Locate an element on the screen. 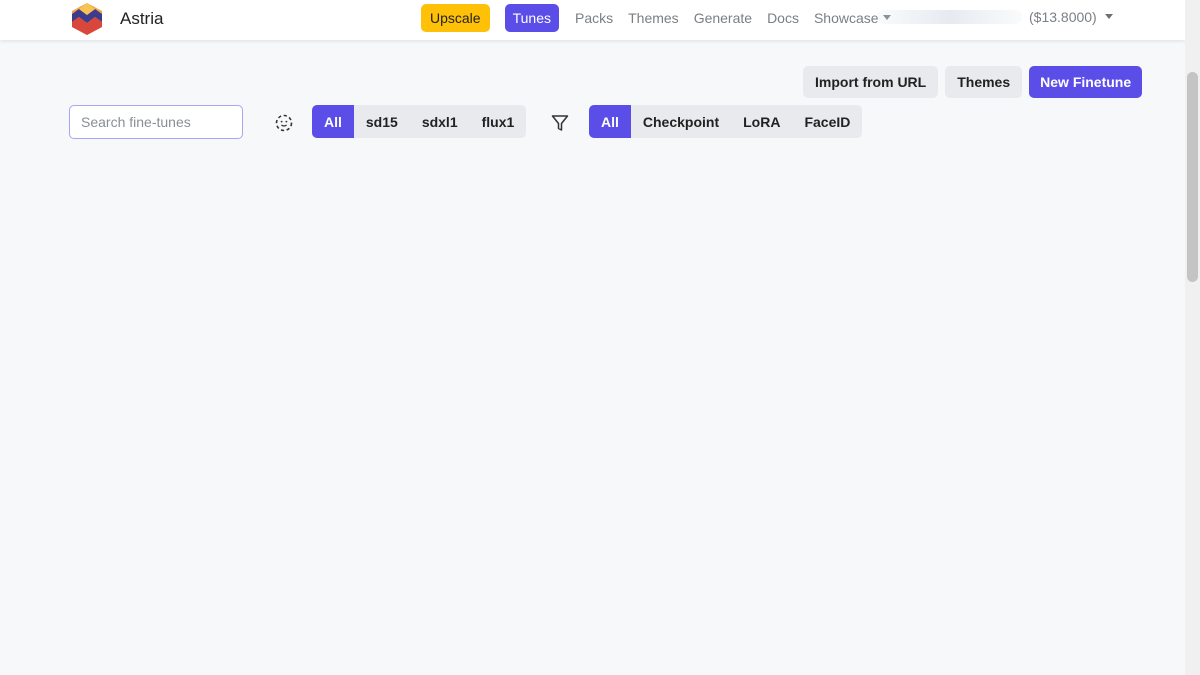 The image size is (1200, 675). brand-name: Astria is located at coordinates (142, 18).